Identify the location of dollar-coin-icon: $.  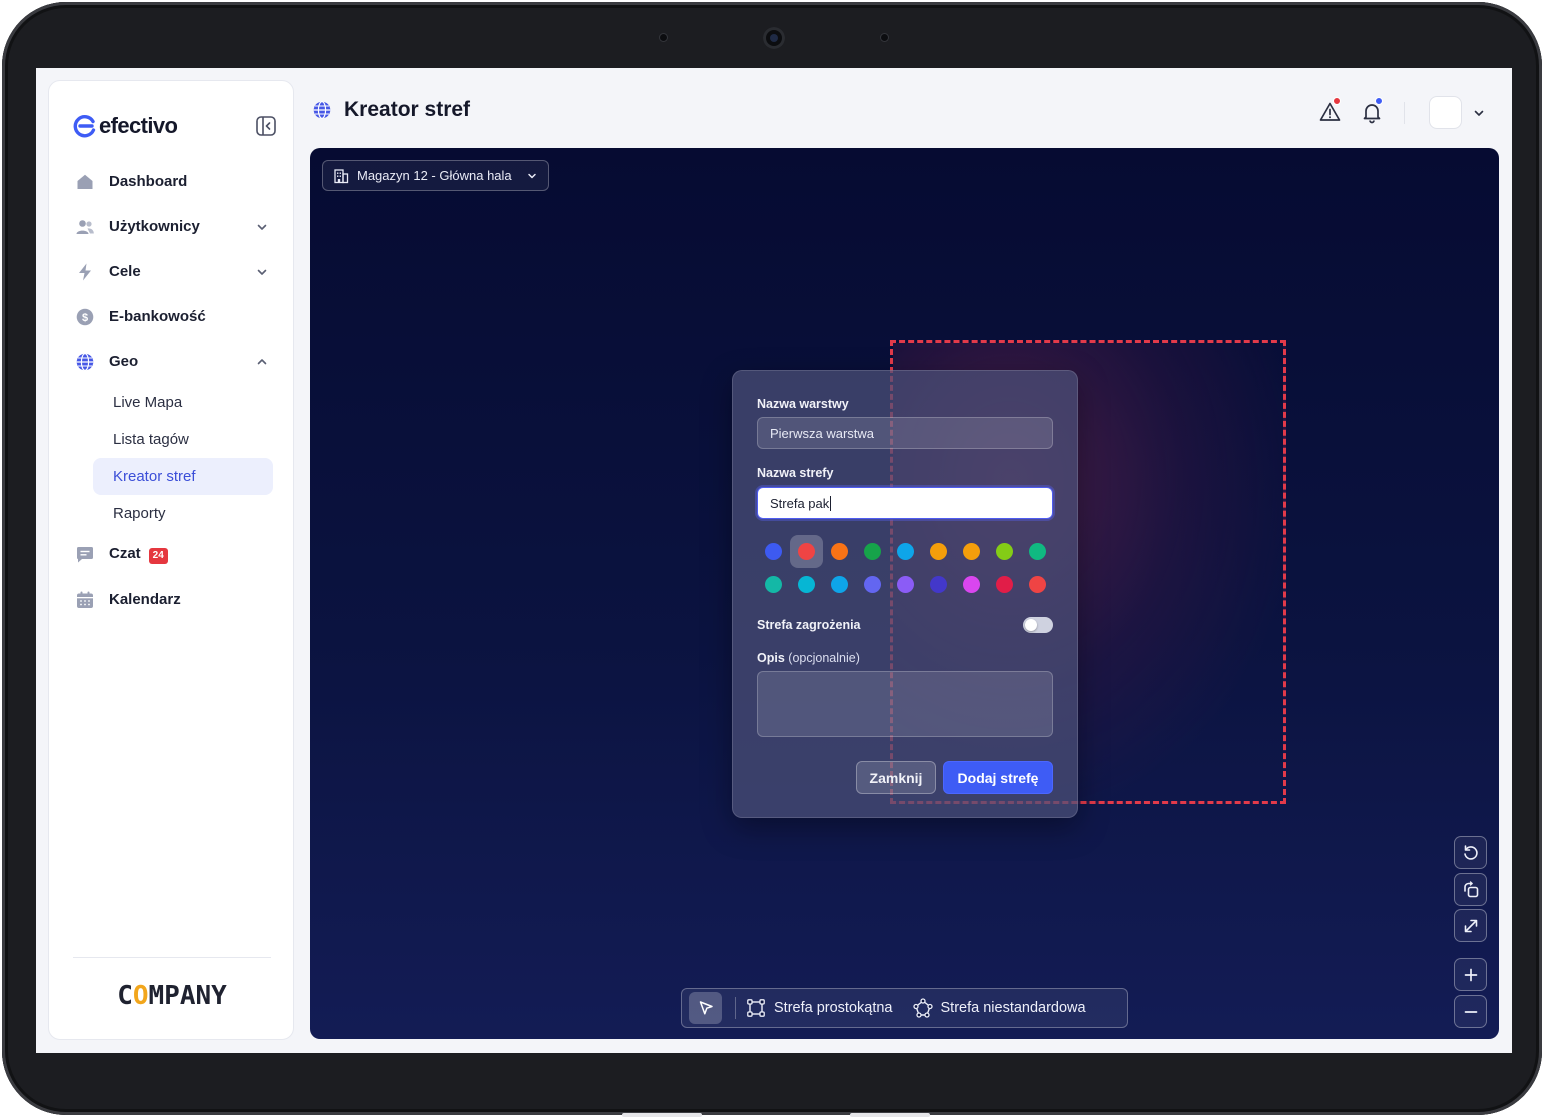
(85, 316).